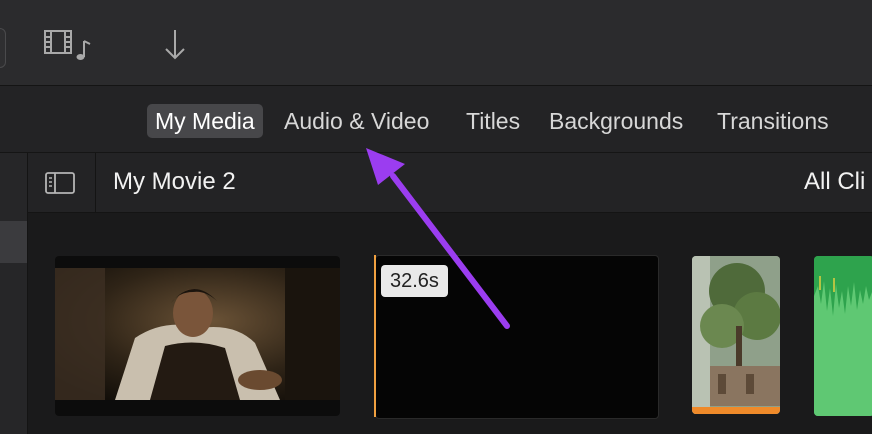 The height and width of the screenshot is (434, 872). I want to click on audio-clip-thumbnail, so click(843, 336).